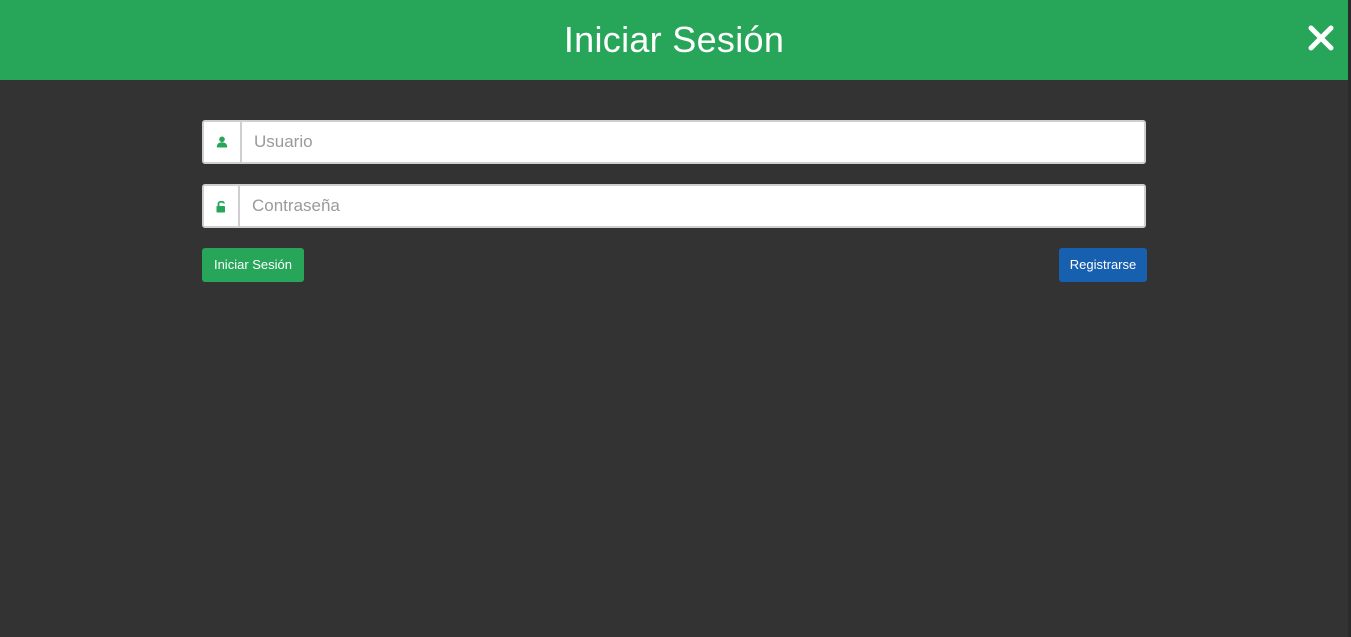  I want to click on modal-header: Iniciar Sesión, so click(674, 40).